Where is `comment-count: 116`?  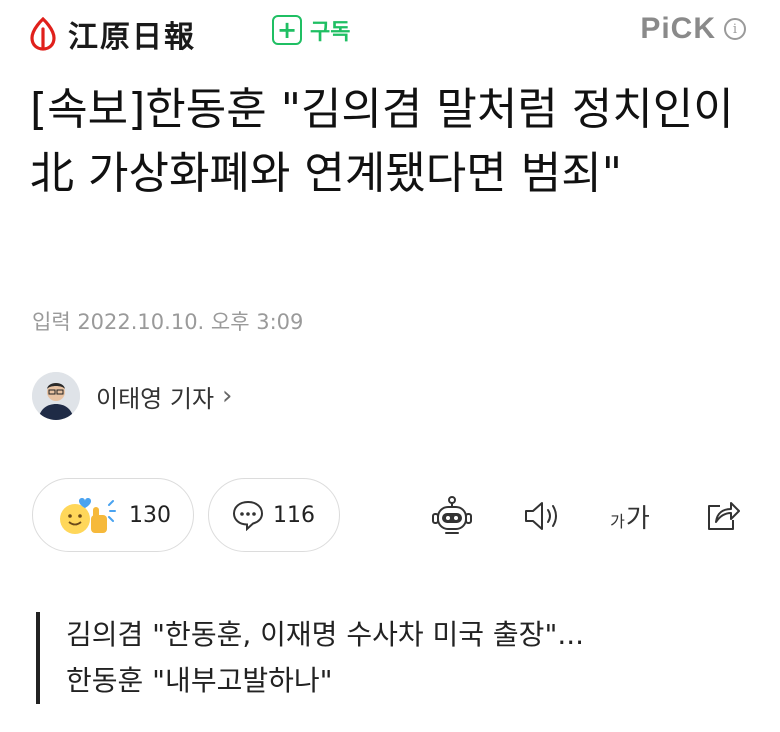
comment-count: 116 is located at coordinates (294, 515).